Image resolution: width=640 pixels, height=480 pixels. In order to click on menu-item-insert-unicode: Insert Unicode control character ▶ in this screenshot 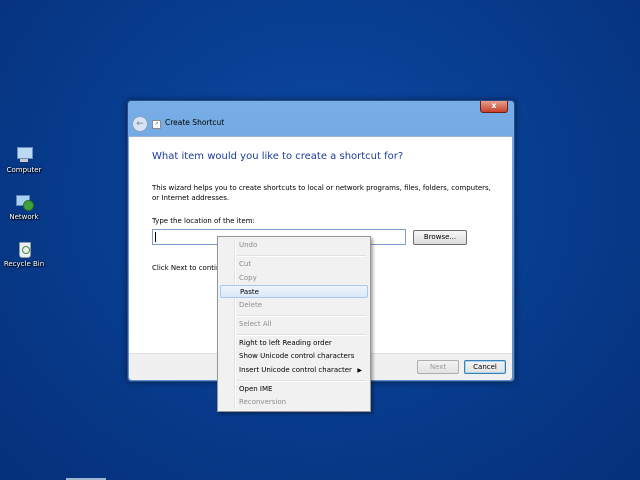, I will do `click(294, 370)`.